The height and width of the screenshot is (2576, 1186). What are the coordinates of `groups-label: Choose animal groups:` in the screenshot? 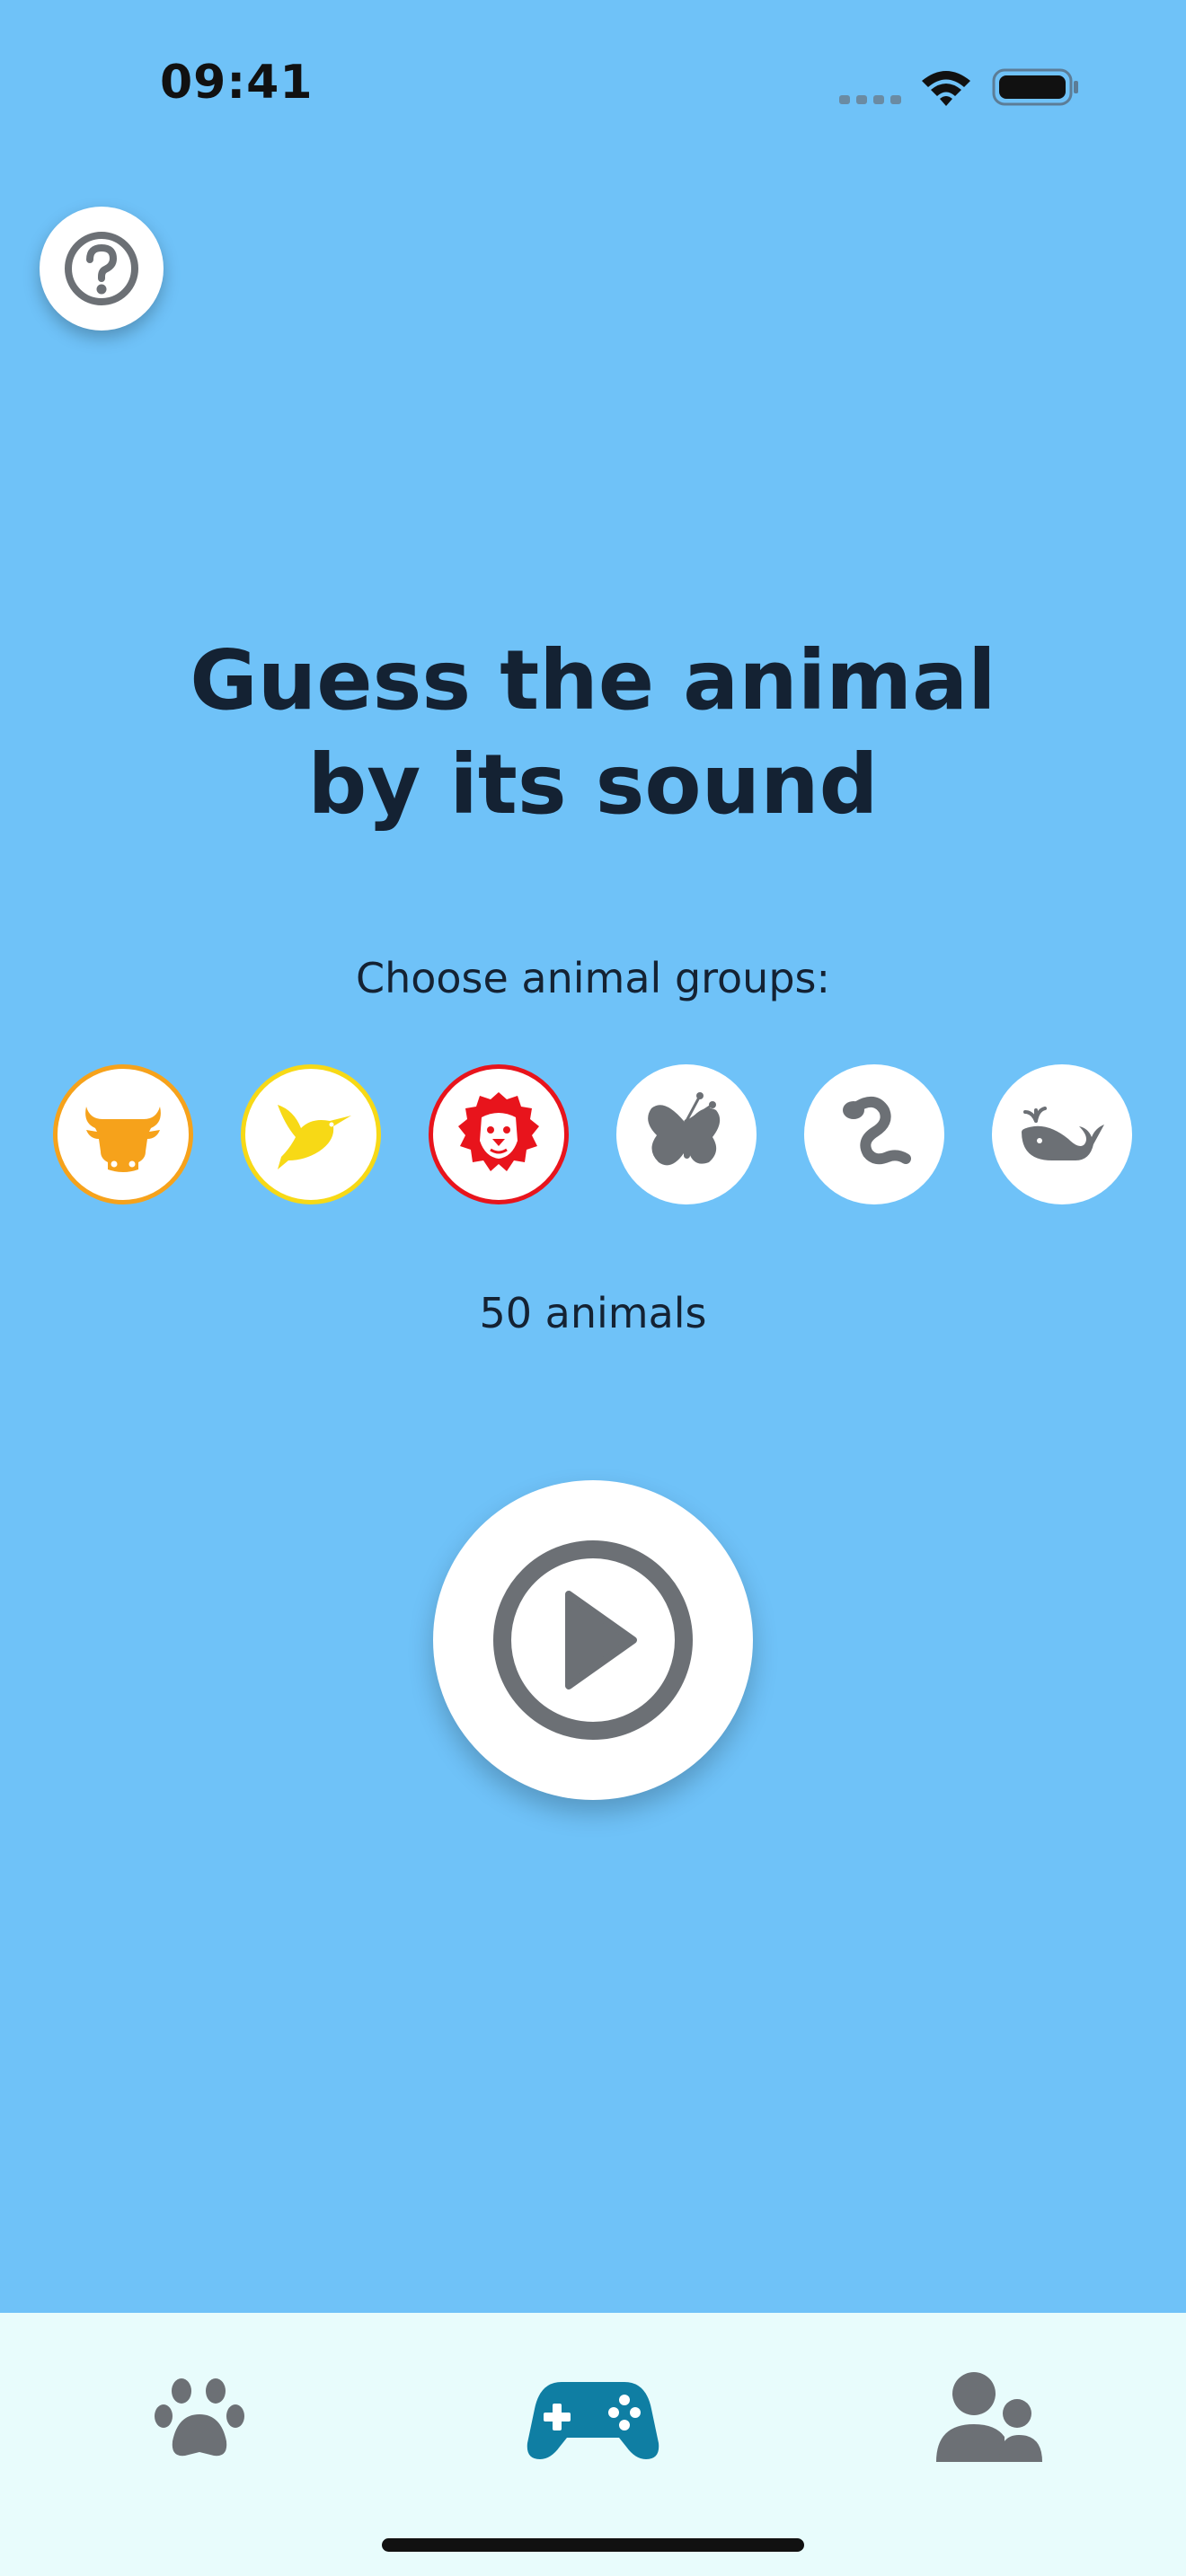 It's located at (593, 978).